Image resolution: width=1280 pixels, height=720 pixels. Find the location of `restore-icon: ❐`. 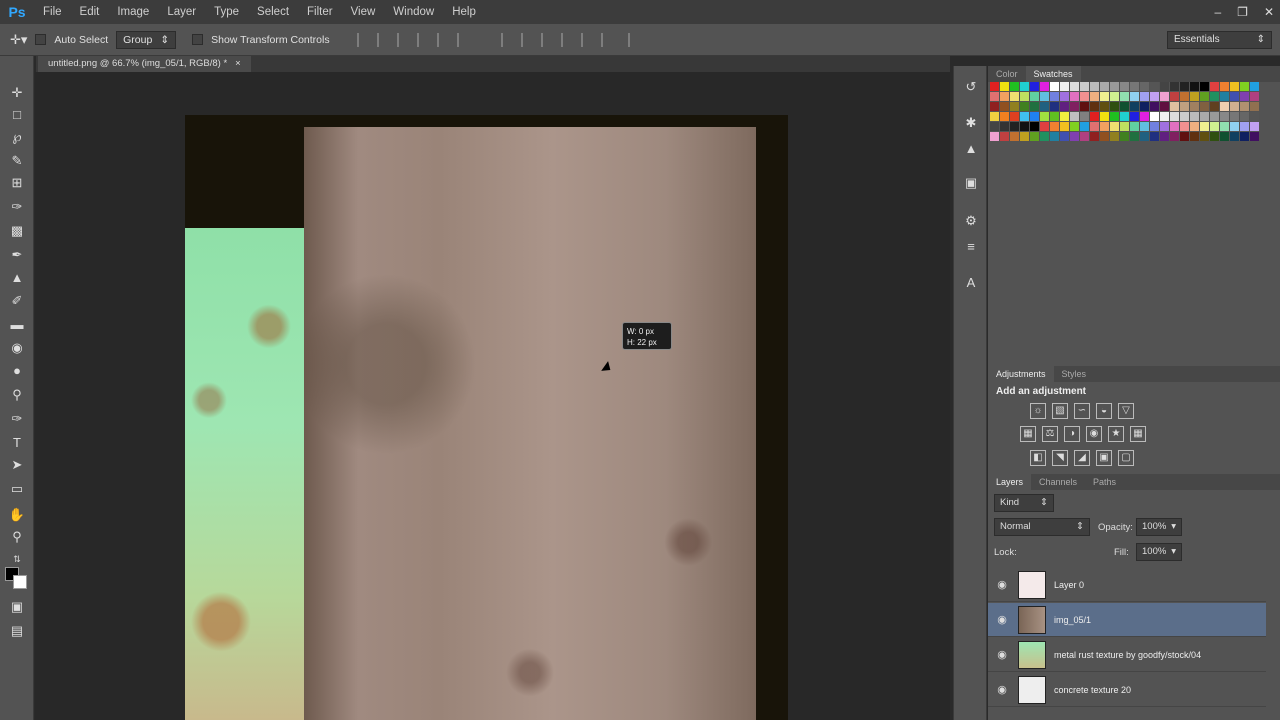

restore-icon: ❐ is located at coordinates (1242, 12).